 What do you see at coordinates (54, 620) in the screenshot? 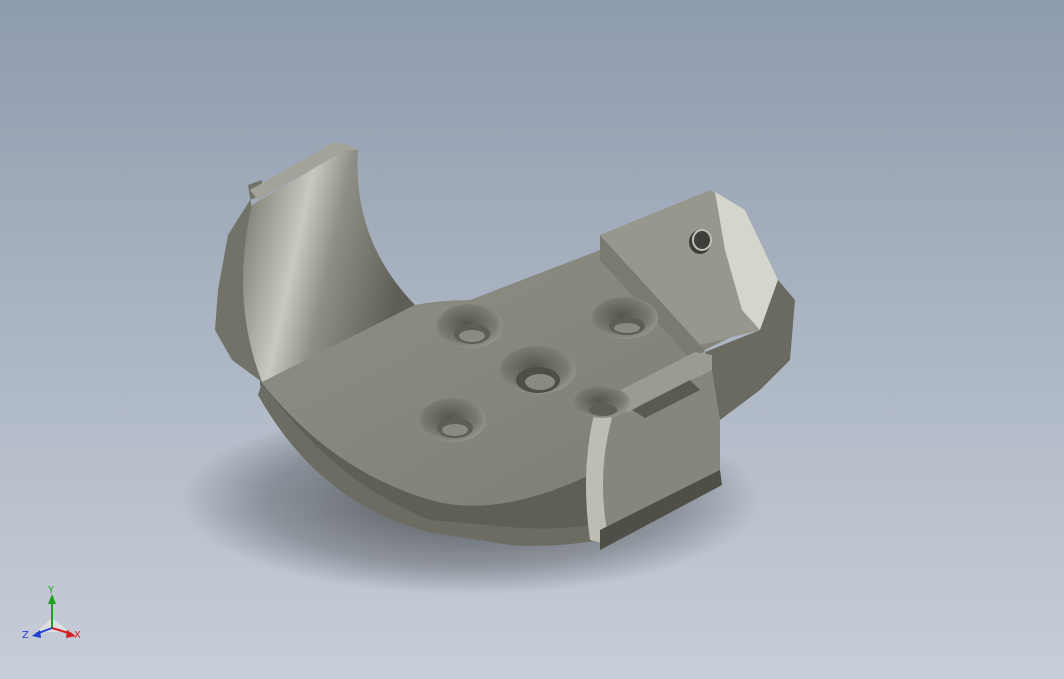
I see `coordinate-triad: Y X Z` at bounding box center [54, 620].